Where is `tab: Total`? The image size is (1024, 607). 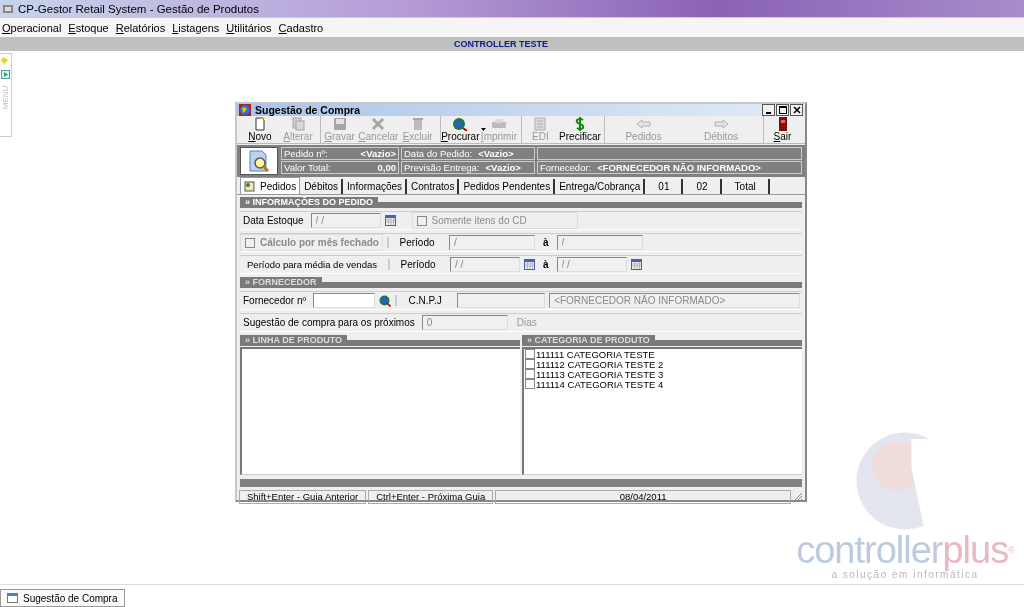
tab: Total is located at coordinates (746, 186).